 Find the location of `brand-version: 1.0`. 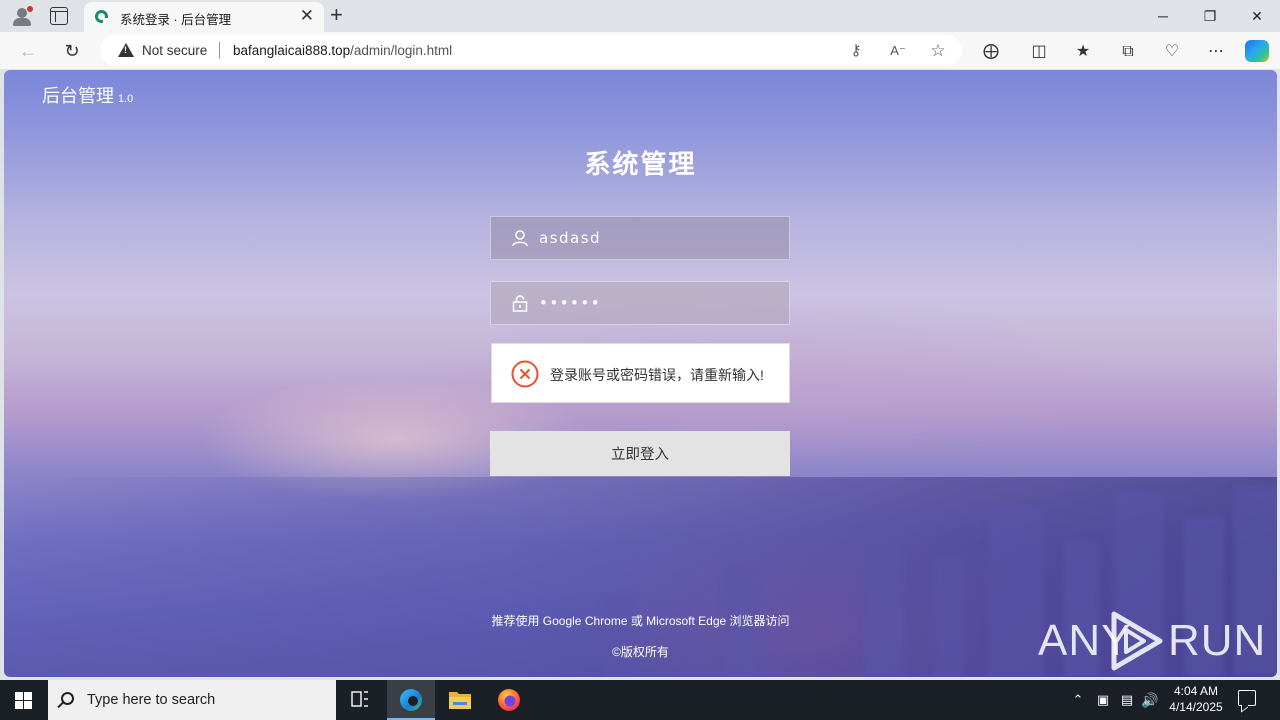

brand-version: 1.0 is located at coordinates (126, 99).